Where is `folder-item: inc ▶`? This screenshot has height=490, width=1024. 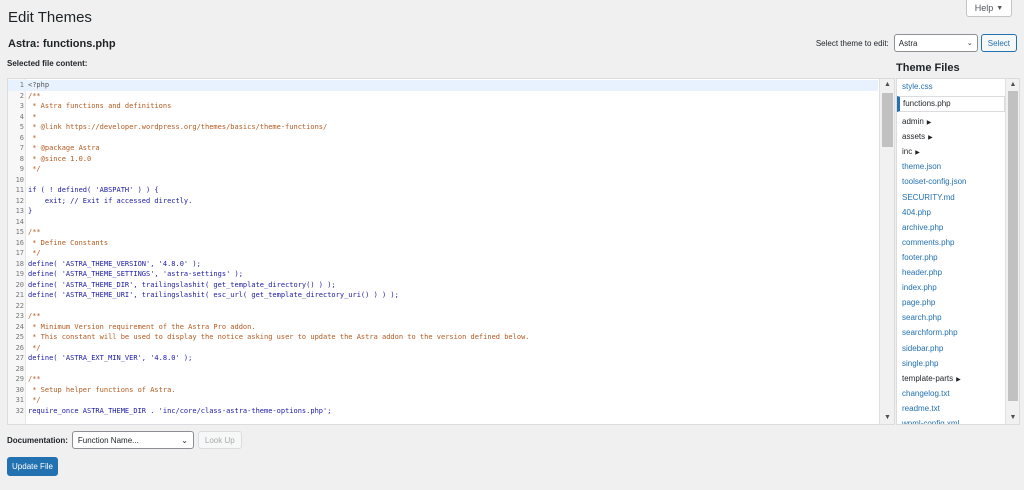 folder-item: inc ▶ is located at coordinates (951, 151).